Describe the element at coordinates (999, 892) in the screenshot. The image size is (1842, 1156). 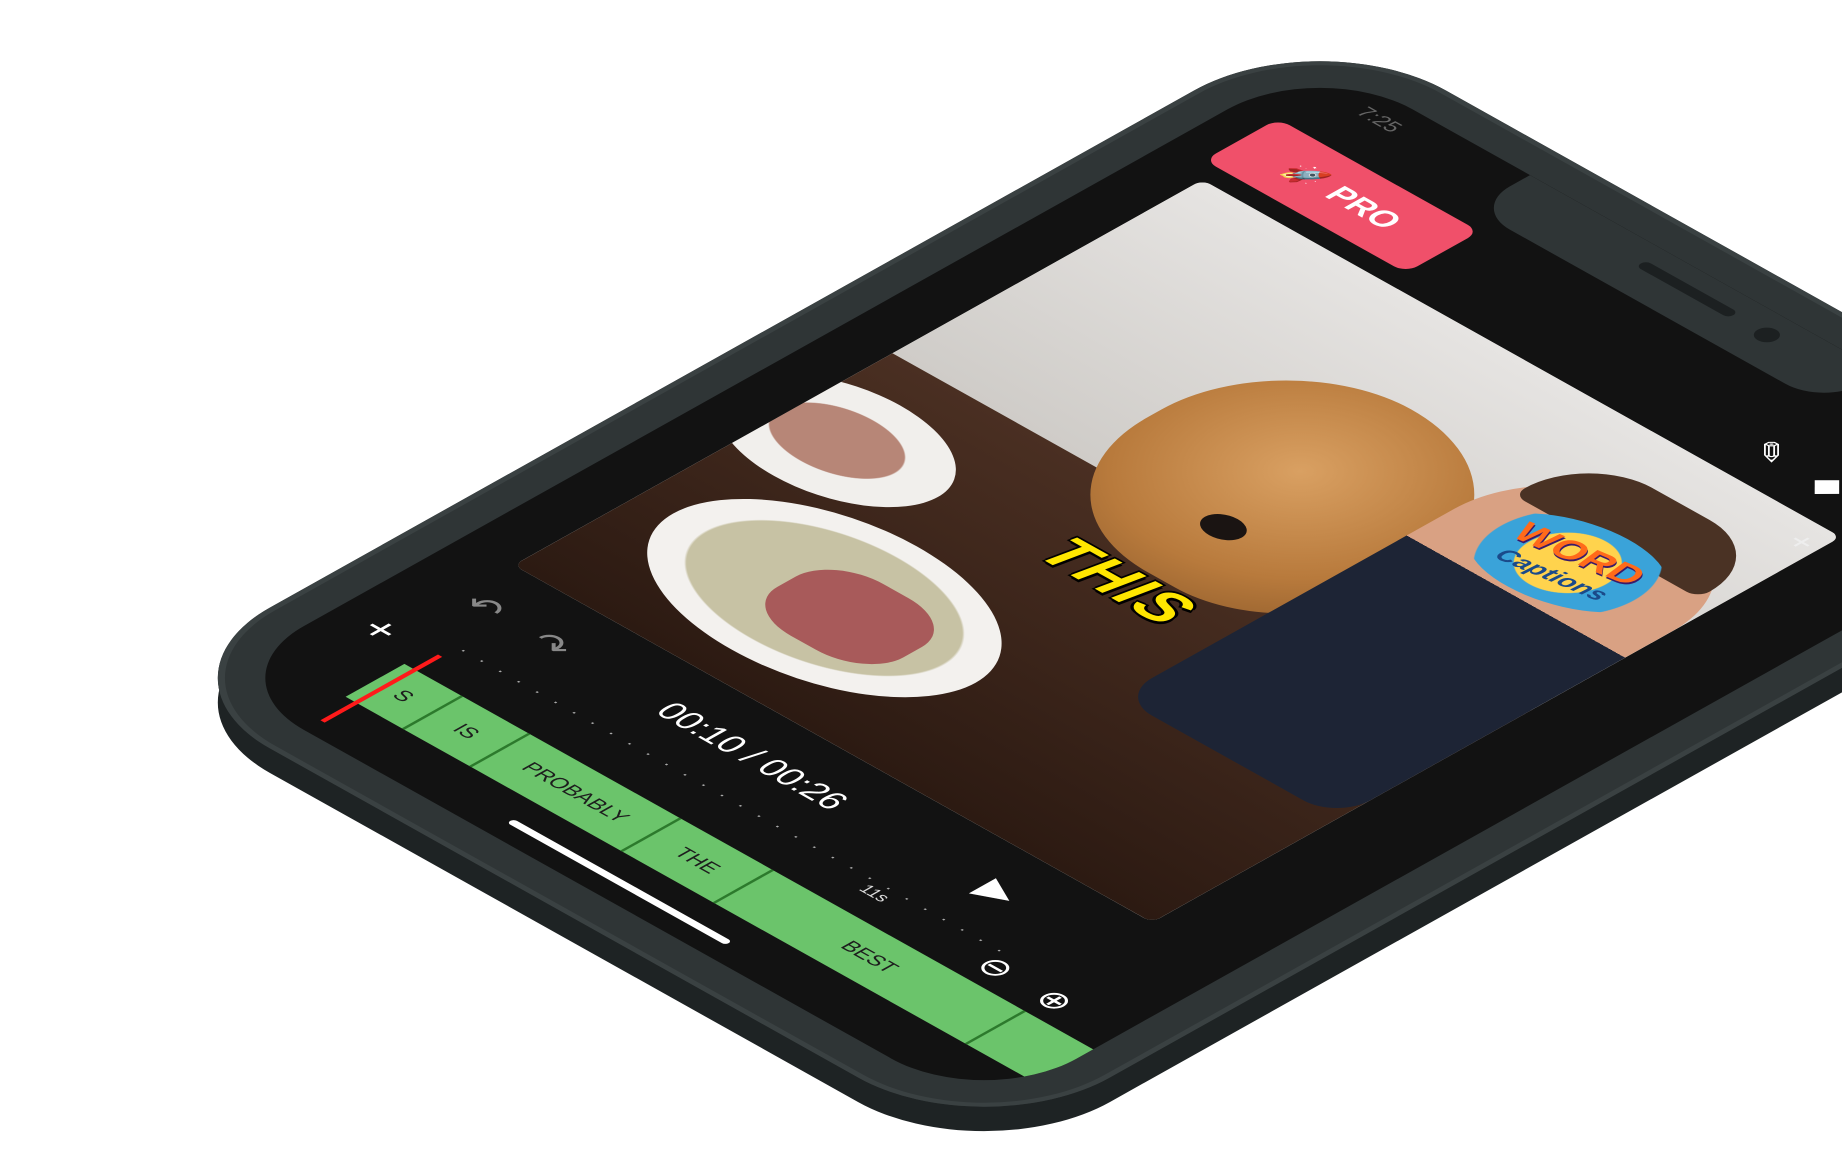
I see `play-icon: ▶` at that location.